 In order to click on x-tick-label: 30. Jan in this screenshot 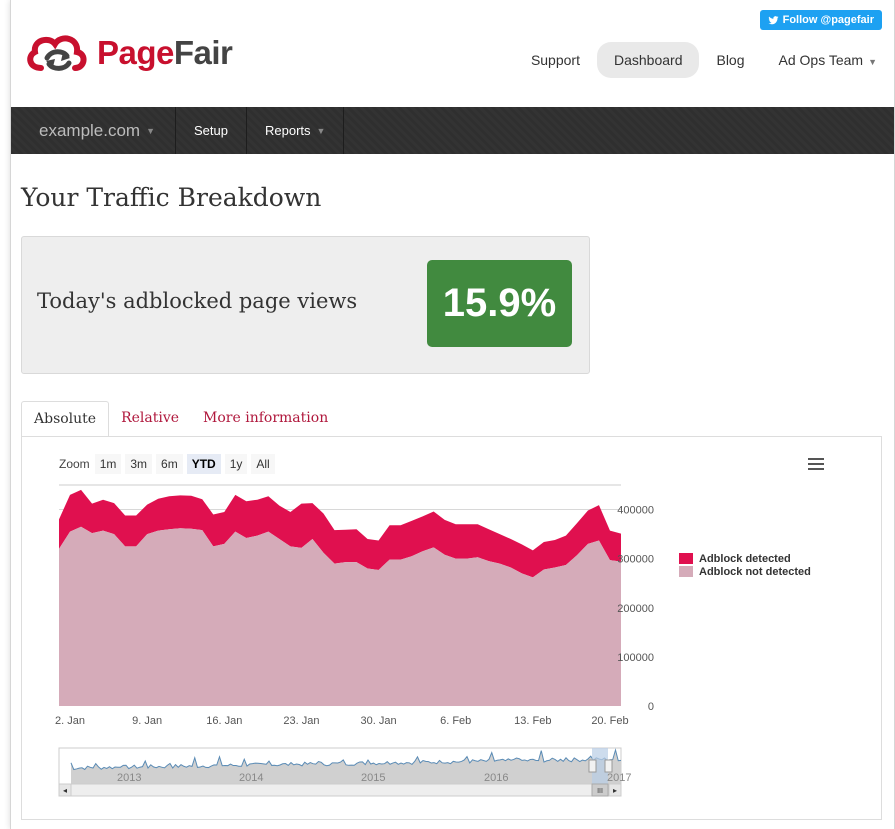, I will do `click(379, 721)`.